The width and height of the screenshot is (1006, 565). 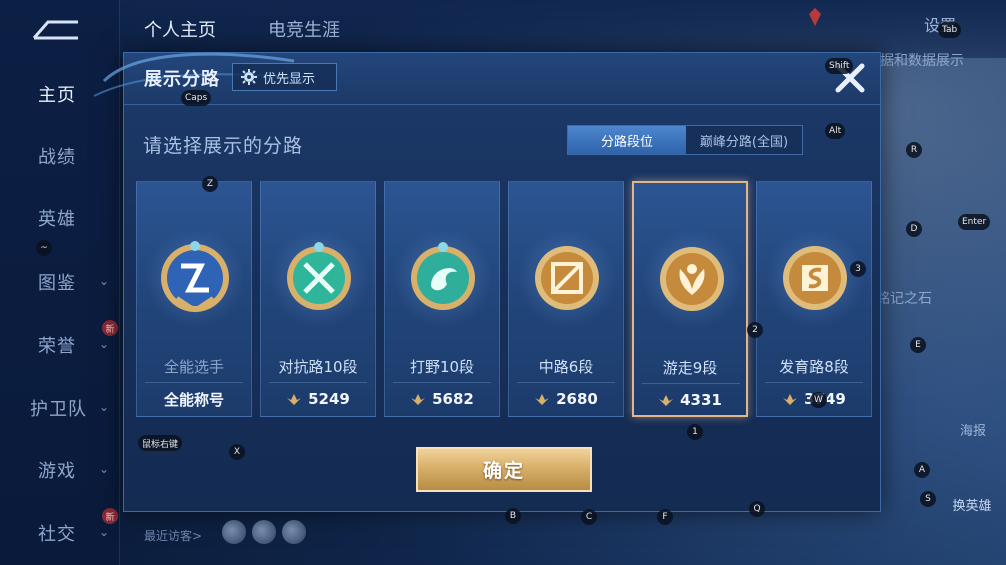 What do you see at coordinates (173, 535) in the screenshot?
I see `recent-visitors-link: 最近访客>` at bounding box center [173, 535].